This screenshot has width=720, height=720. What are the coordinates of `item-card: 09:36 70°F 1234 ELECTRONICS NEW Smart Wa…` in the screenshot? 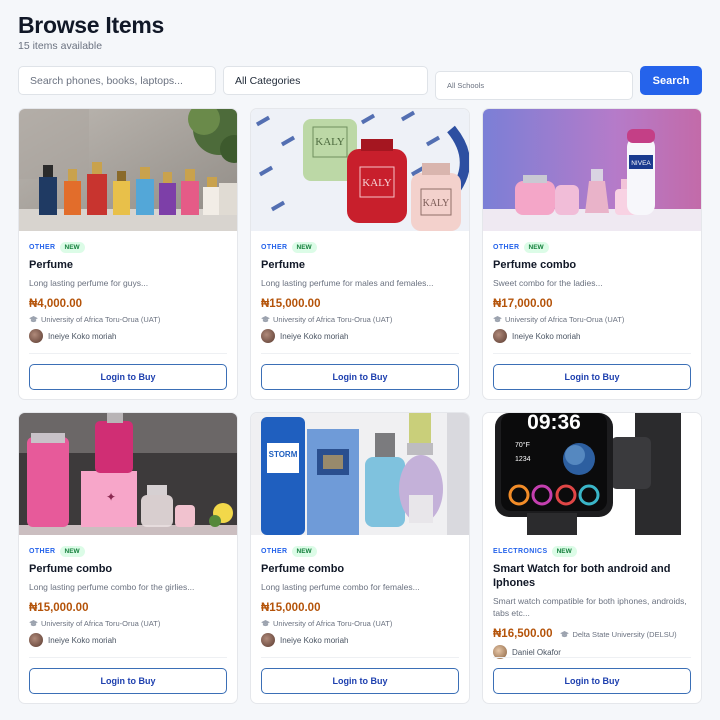 It's located at (592, 558).